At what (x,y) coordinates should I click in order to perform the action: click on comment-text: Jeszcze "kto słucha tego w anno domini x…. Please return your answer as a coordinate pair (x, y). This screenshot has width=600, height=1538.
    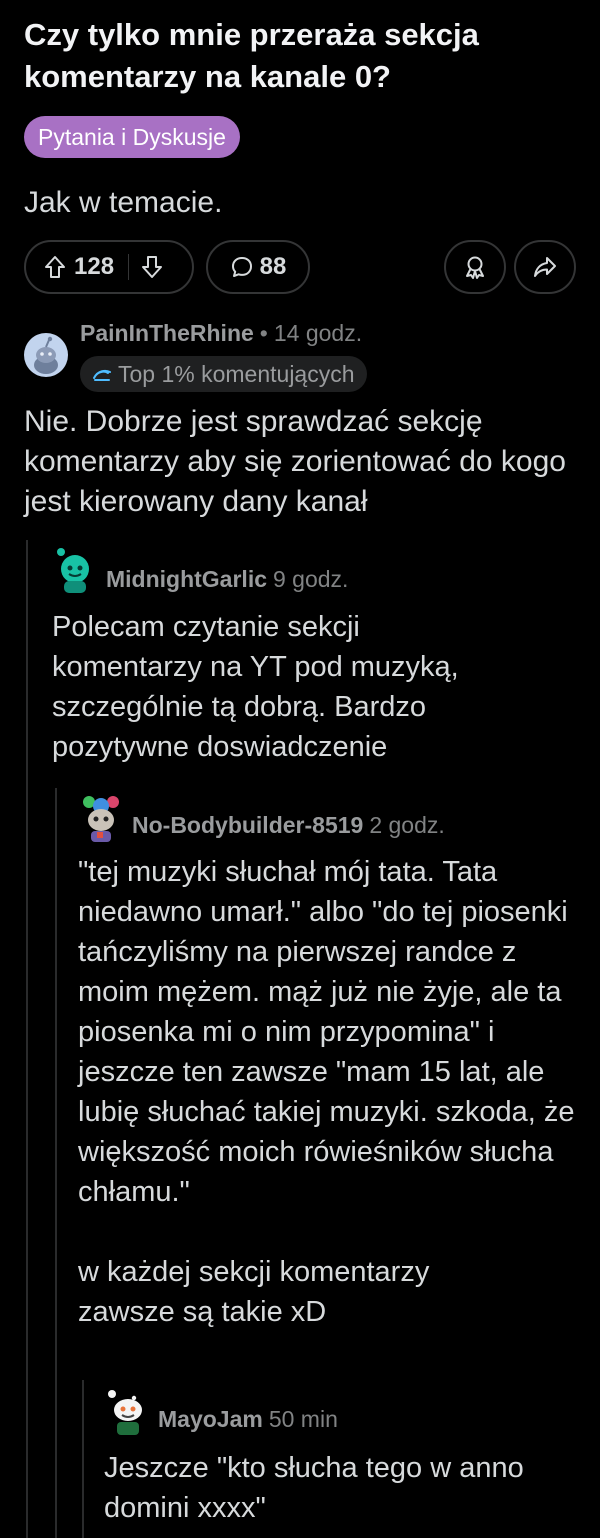
    Looking at the image, I should click on (314, 1488).